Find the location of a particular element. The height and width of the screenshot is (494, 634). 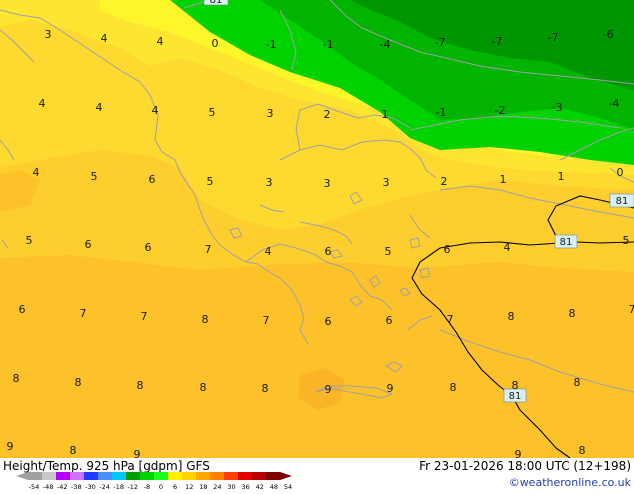

legend-tick-label: -12 is located at coordinates (132, 486).